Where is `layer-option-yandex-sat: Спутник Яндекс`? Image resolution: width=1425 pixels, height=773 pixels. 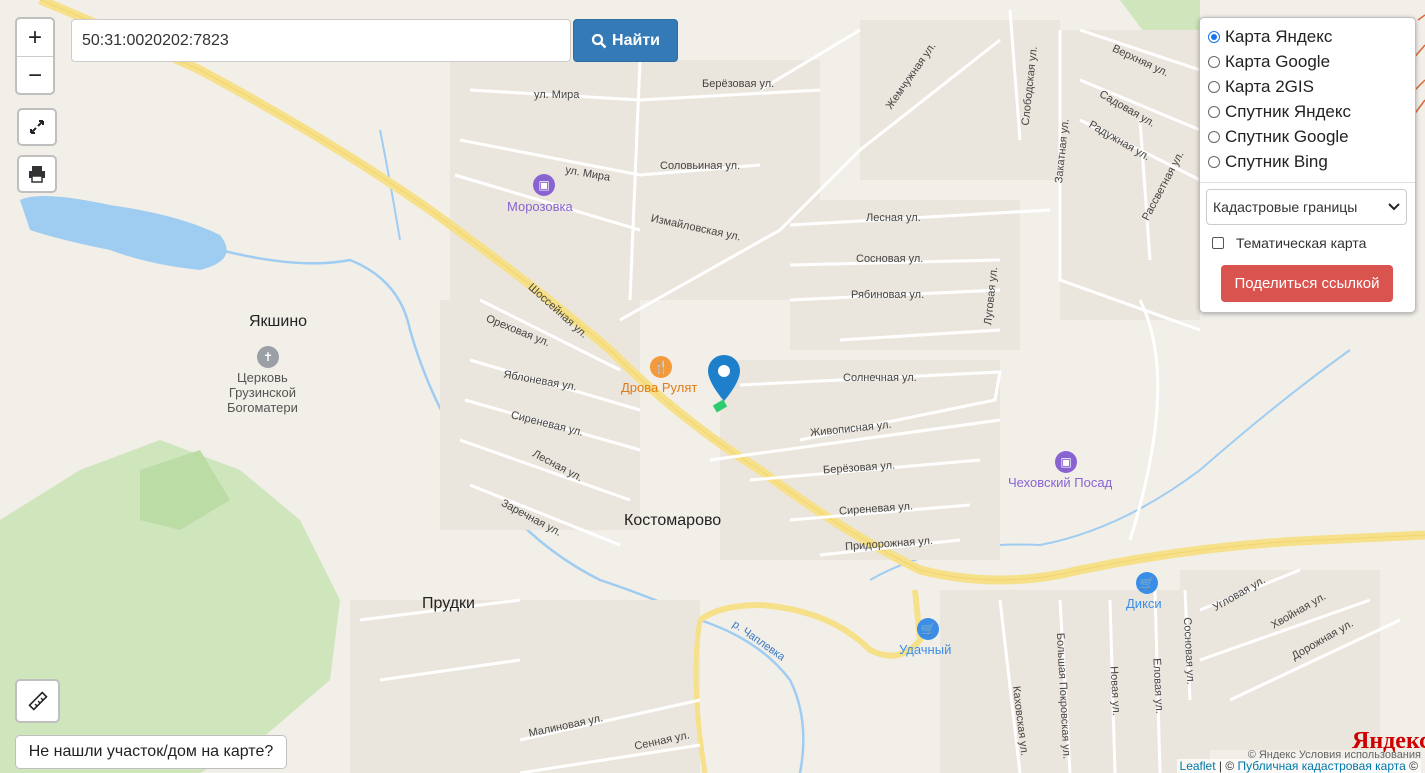 layer-option-yandex-sat: Спутник Яндекс is located at coordinates (1307, 111).